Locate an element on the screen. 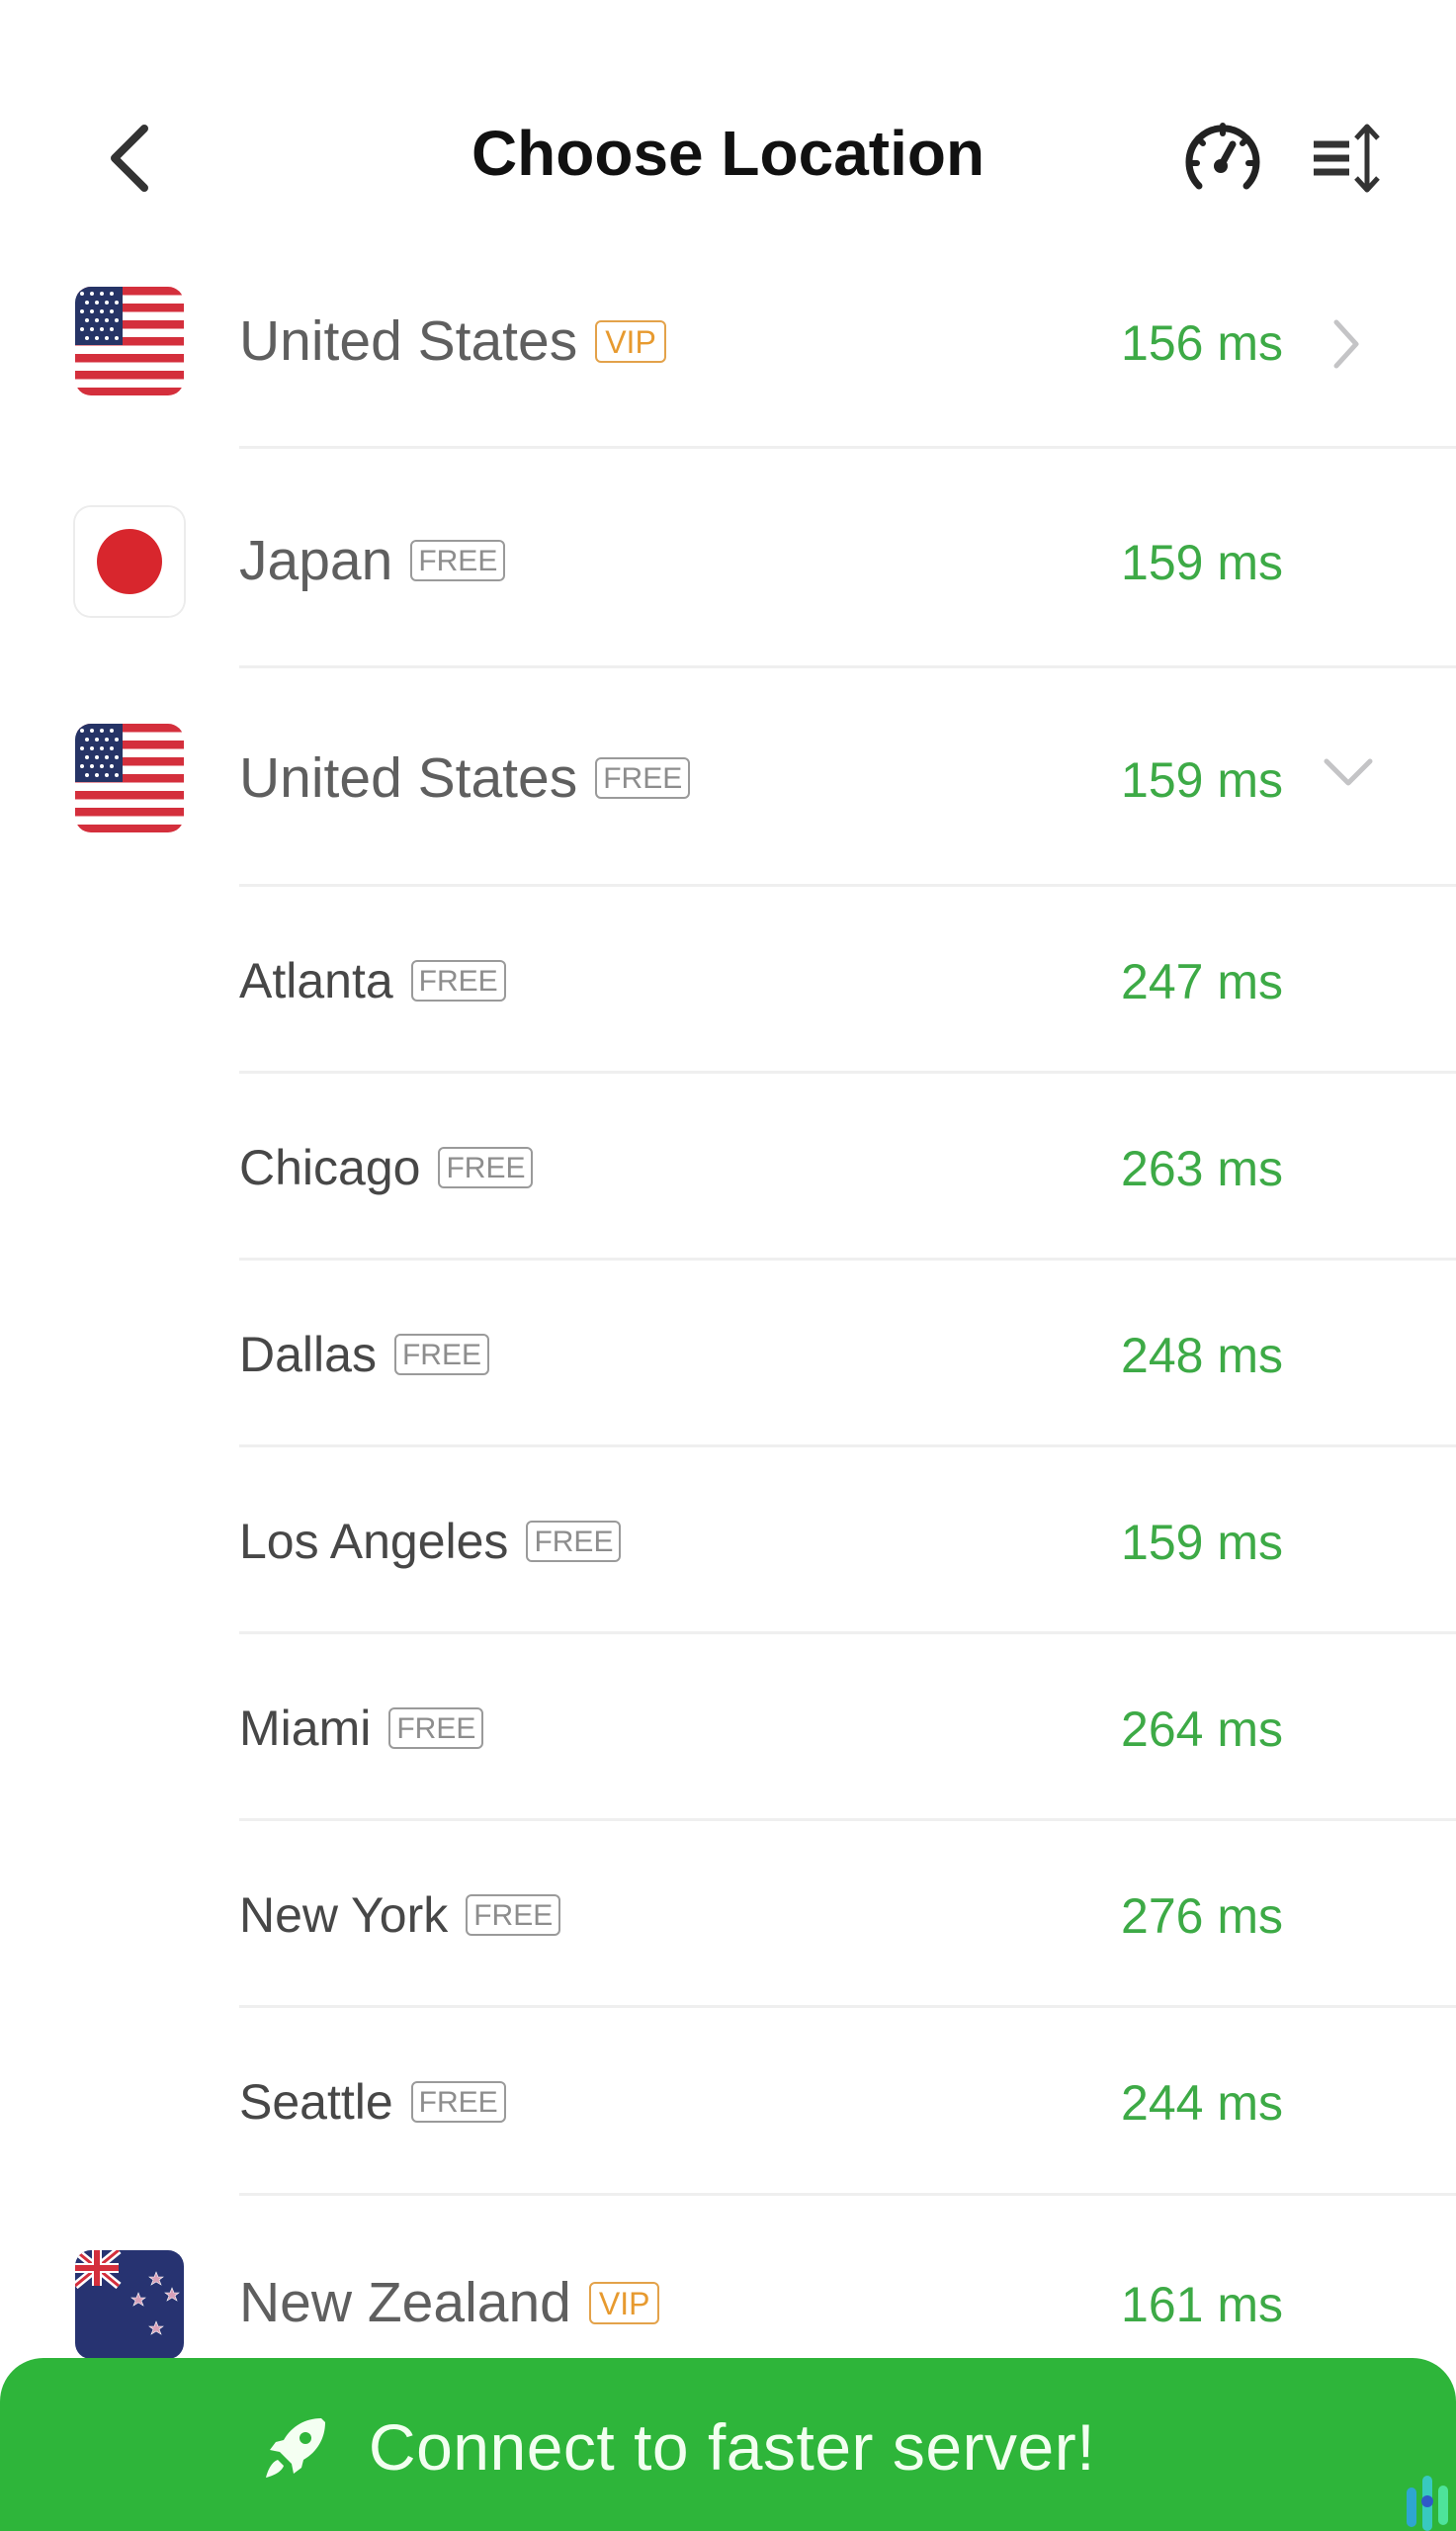 This screenshot has height=2531, width=1456. latency-value: 161 ms is located at coordinates (1202, 2304).